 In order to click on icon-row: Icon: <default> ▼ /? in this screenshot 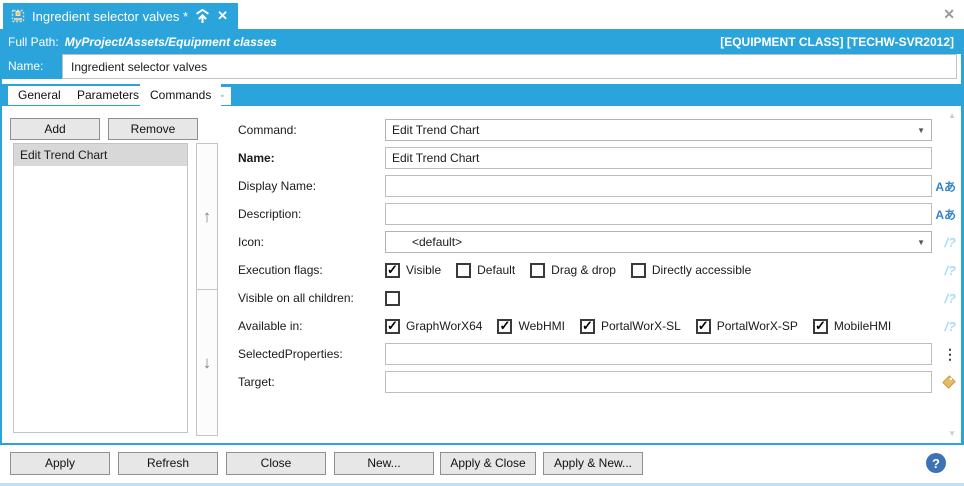, I will do `click(597, 242)`.